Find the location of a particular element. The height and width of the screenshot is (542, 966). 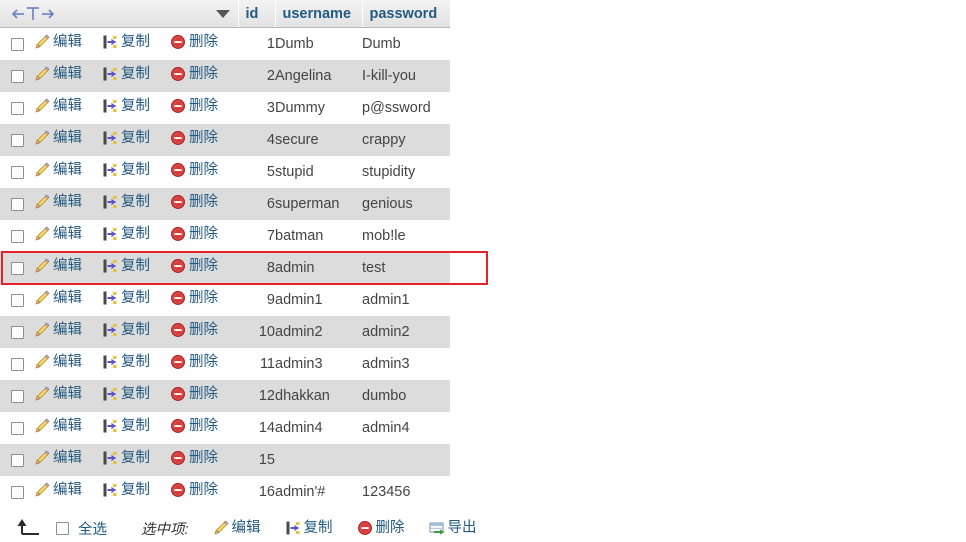

table-row: 编辑 复制 删除 5 stupid stupidity is located at coordinates (225, 172).